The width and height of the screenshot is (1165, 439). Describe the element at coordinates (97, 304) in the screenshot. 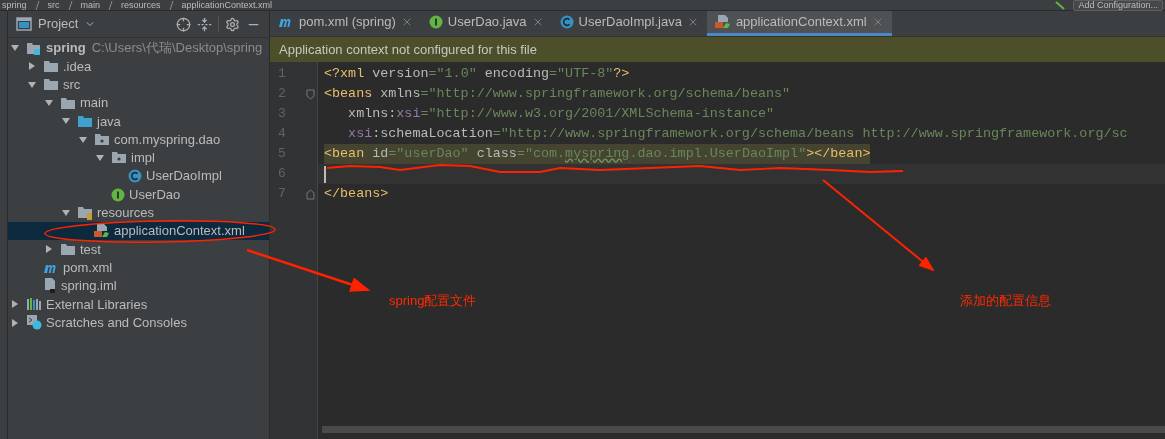

I see `item-label: External Libraries` at that location.